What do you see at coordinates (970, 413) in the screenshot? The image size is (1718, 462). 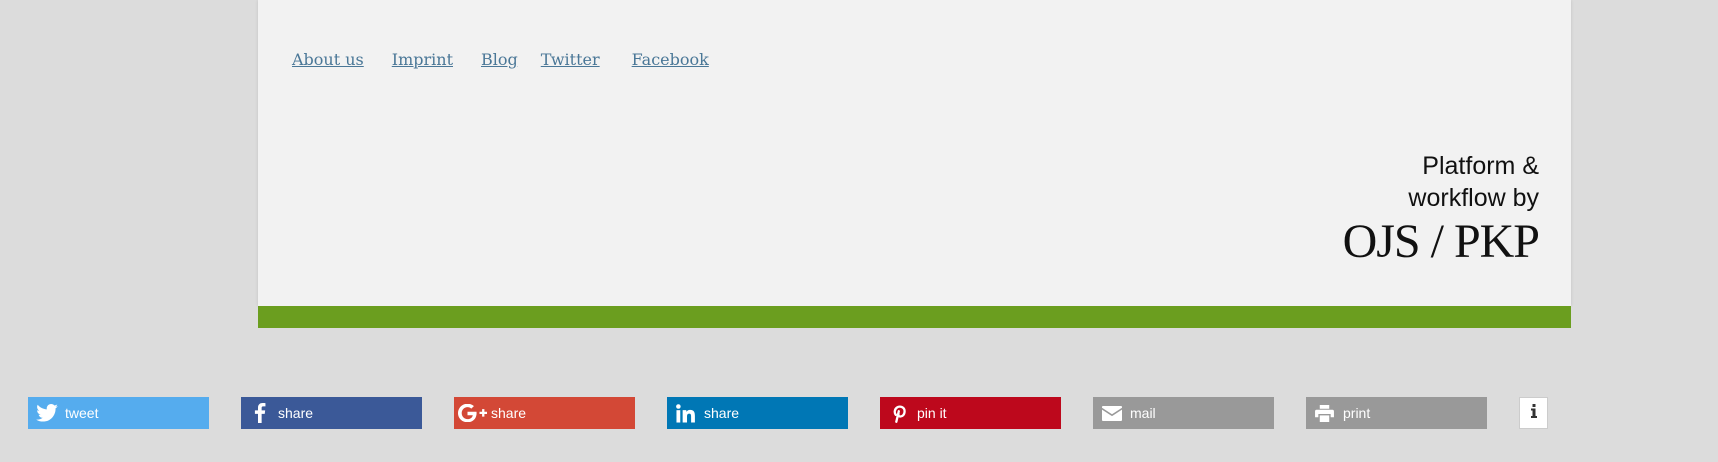 I see `pinterest-pin-button: pin it` at bounding box center [970, 413].